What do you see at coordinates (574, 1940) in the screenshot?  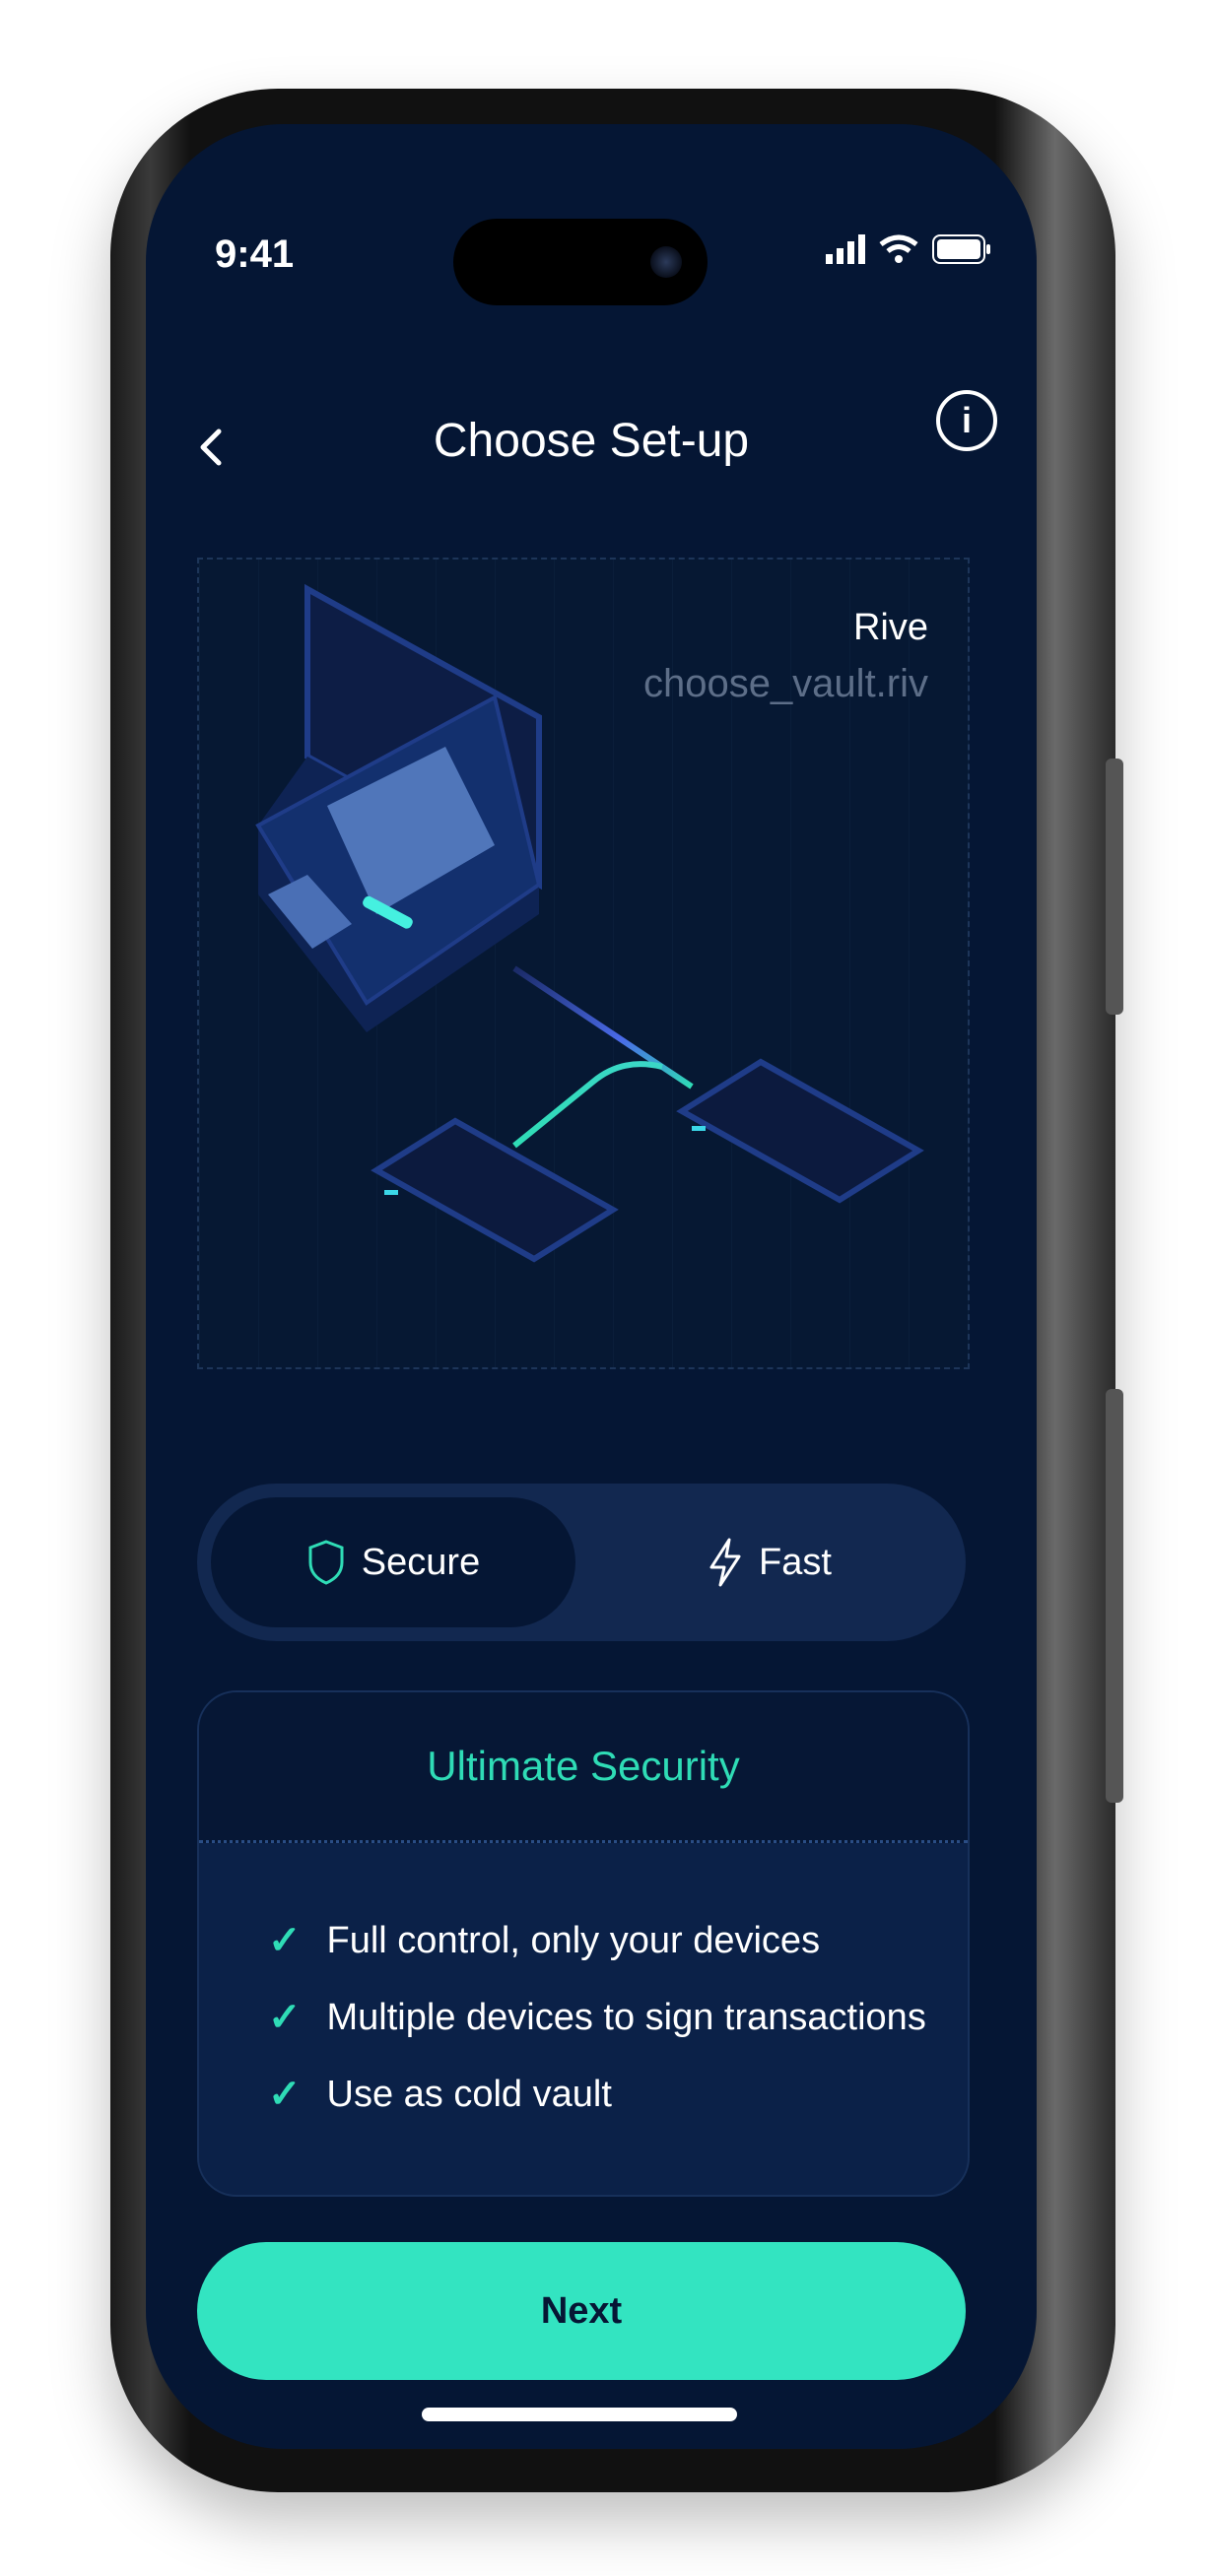 I see `feature-text: Full control, only your devices` at bounding box center [574, 1940].